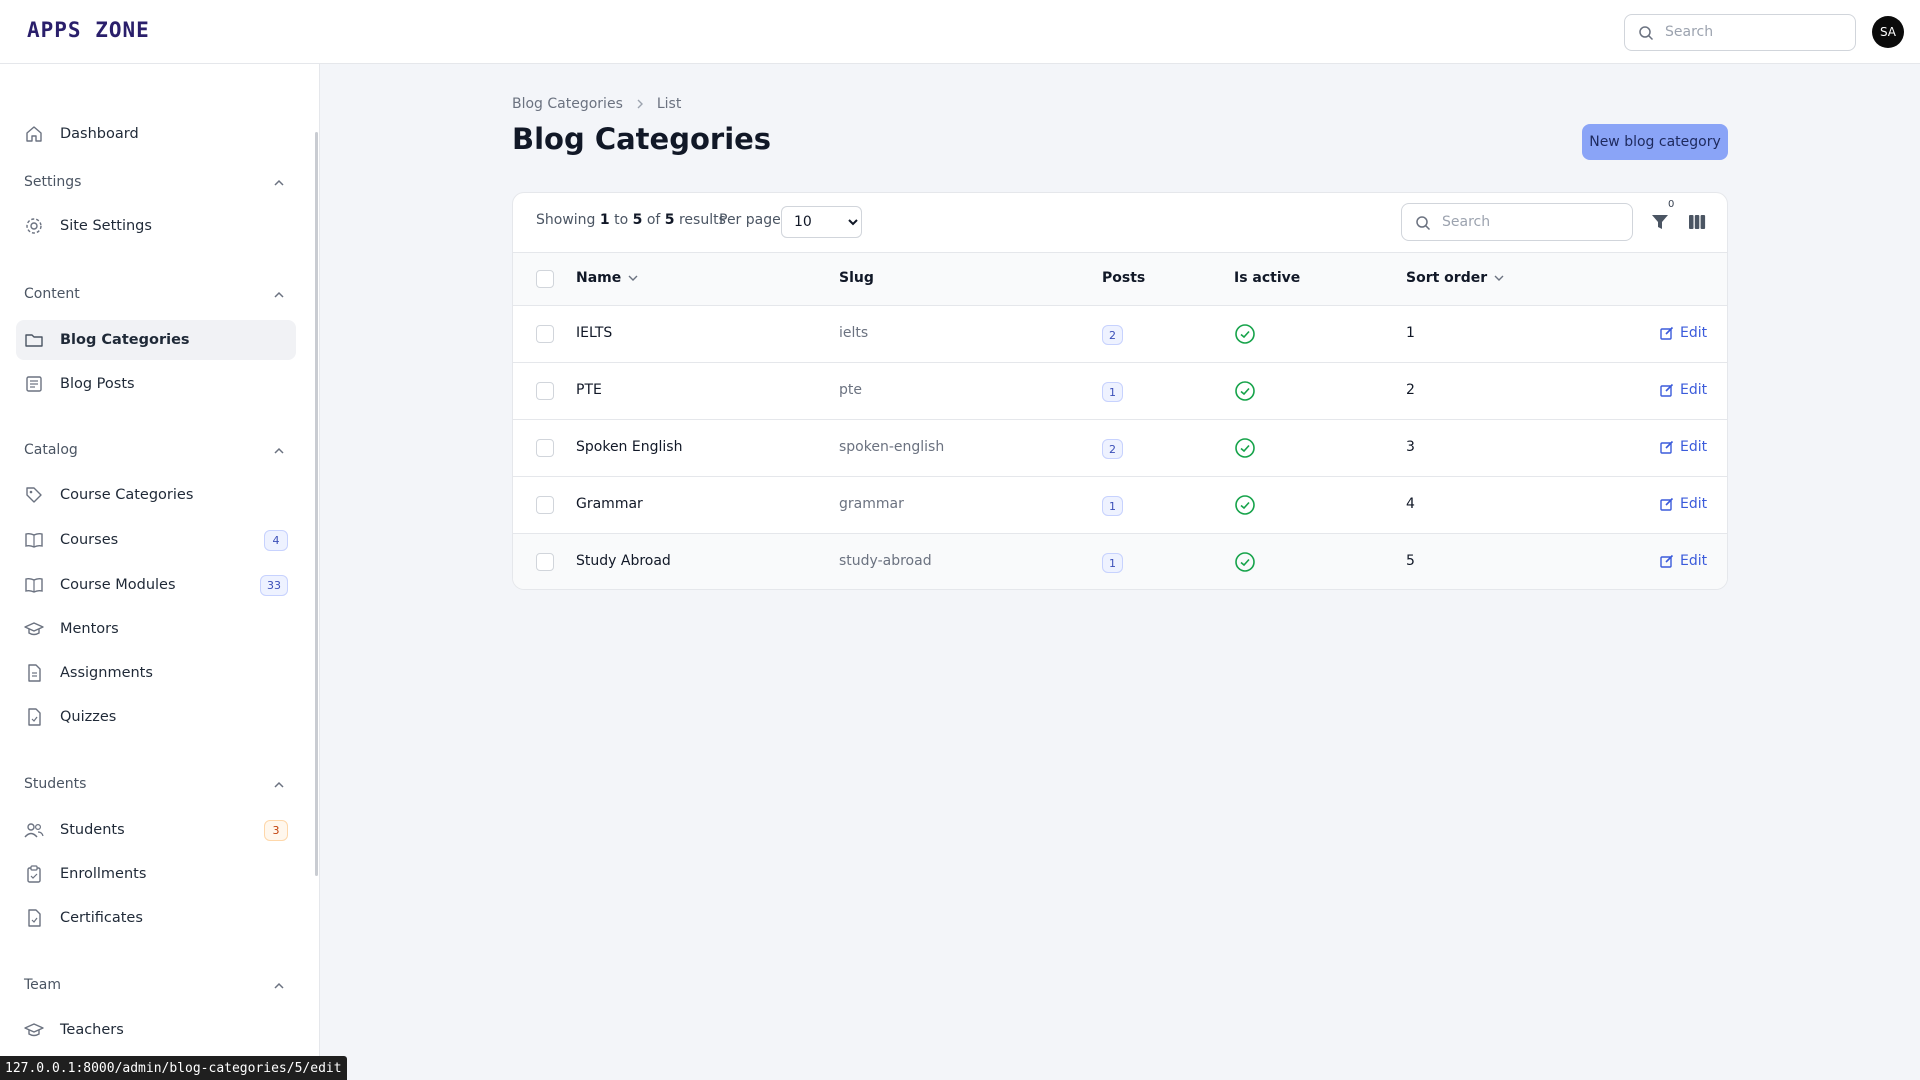 Image resolution: width=1920 pixels, height=1080 pixels. Describe the element at coordinates (1697, 222) in the screenshot. I see `columns-icon` at that location.